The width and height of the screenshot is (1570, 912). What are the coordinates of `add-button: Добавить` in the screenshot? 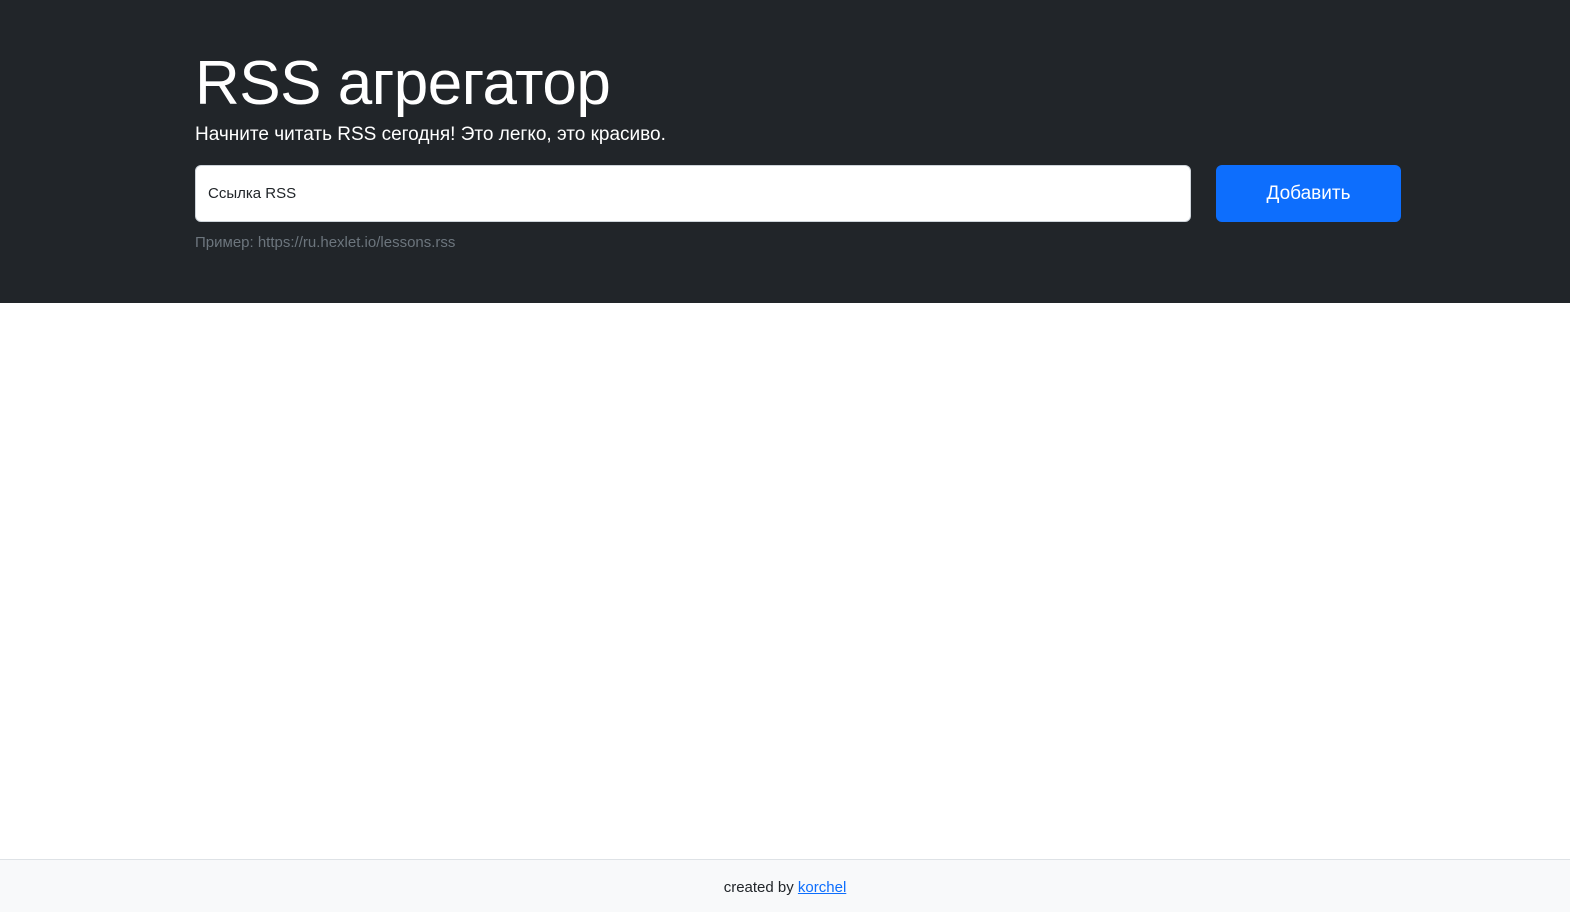 It's located at (1308, 193).